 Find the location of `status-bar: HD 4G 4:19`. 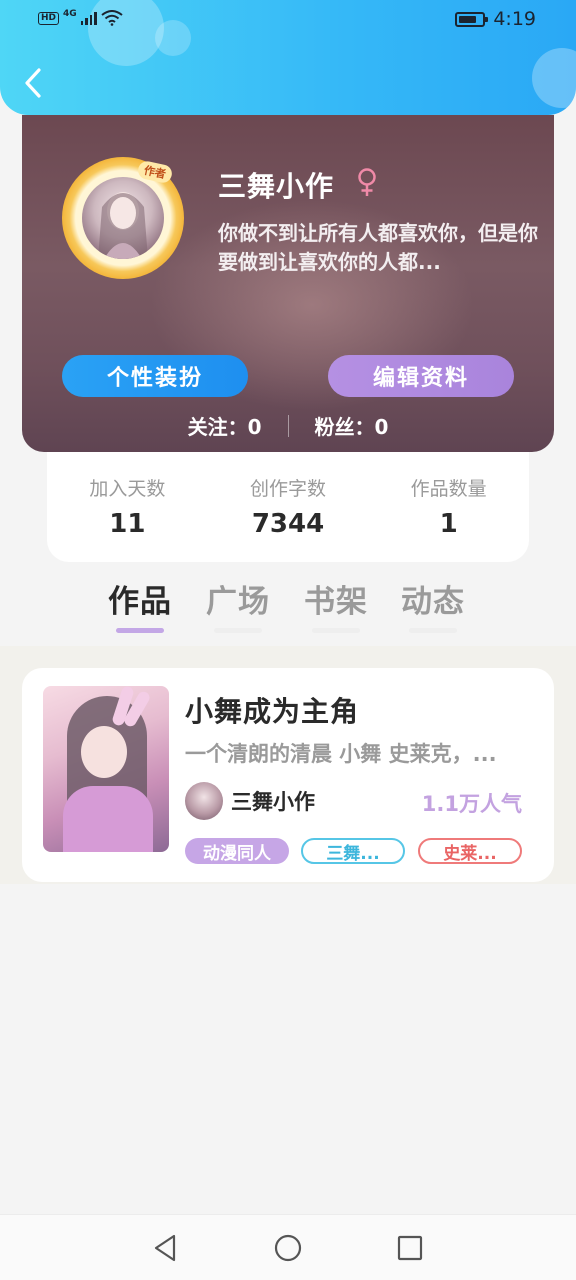

status-bar: HD 4G 4:19 is located at coordinates (288, 20).